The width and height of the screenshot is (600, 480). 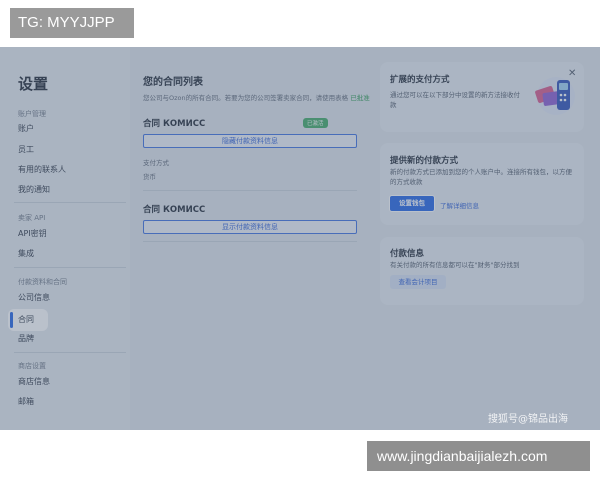 I want to click on payment-terminal-icon, so click(x=555, y=96).